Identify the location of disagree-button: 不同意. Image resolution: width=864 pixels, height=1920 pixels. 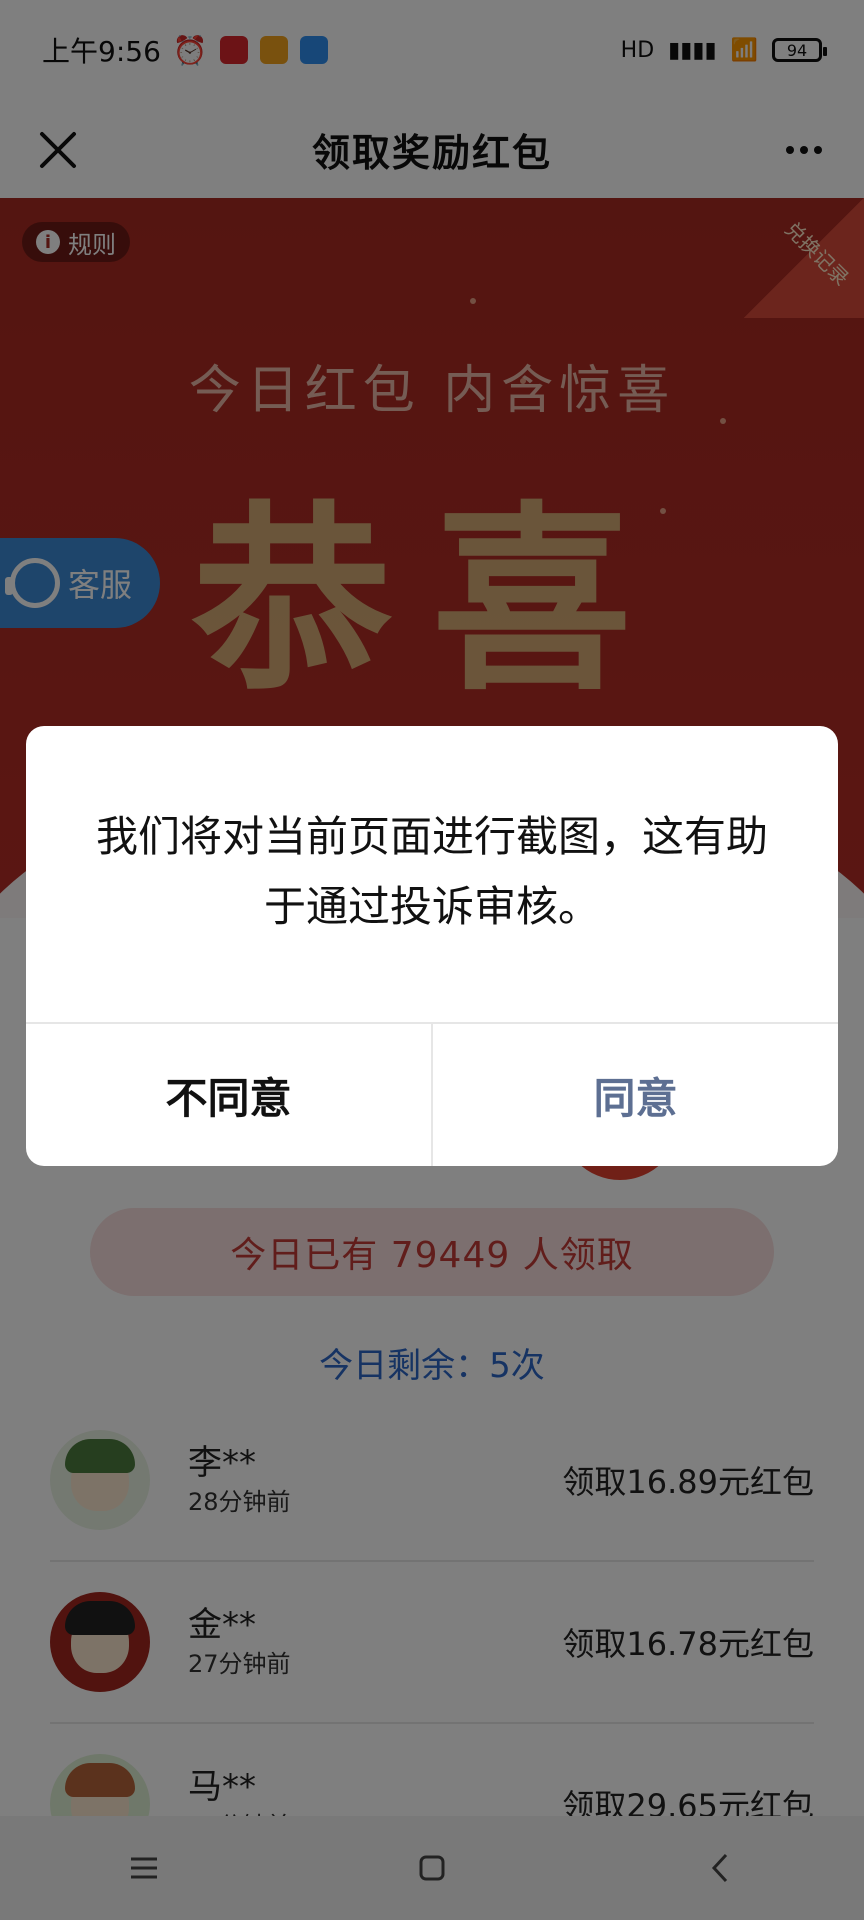
(229, 1095).